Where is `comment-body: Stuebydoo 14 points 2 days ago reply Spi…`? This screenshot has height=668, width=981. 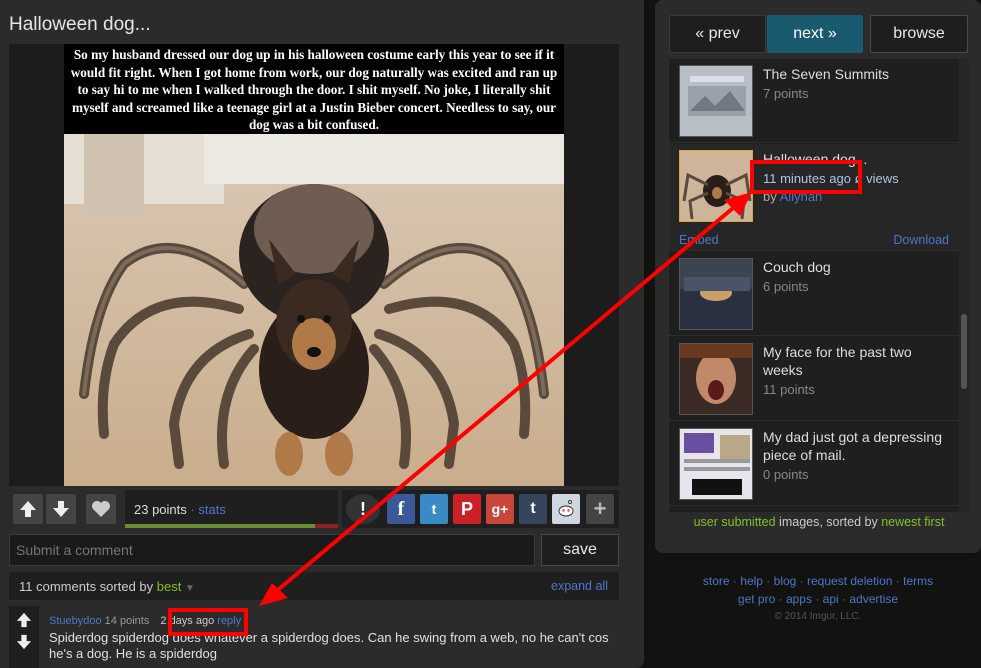 comment-body: Stuebydoo 14 points 2 days ago reply Spi… is located at coordinates (330, 637).